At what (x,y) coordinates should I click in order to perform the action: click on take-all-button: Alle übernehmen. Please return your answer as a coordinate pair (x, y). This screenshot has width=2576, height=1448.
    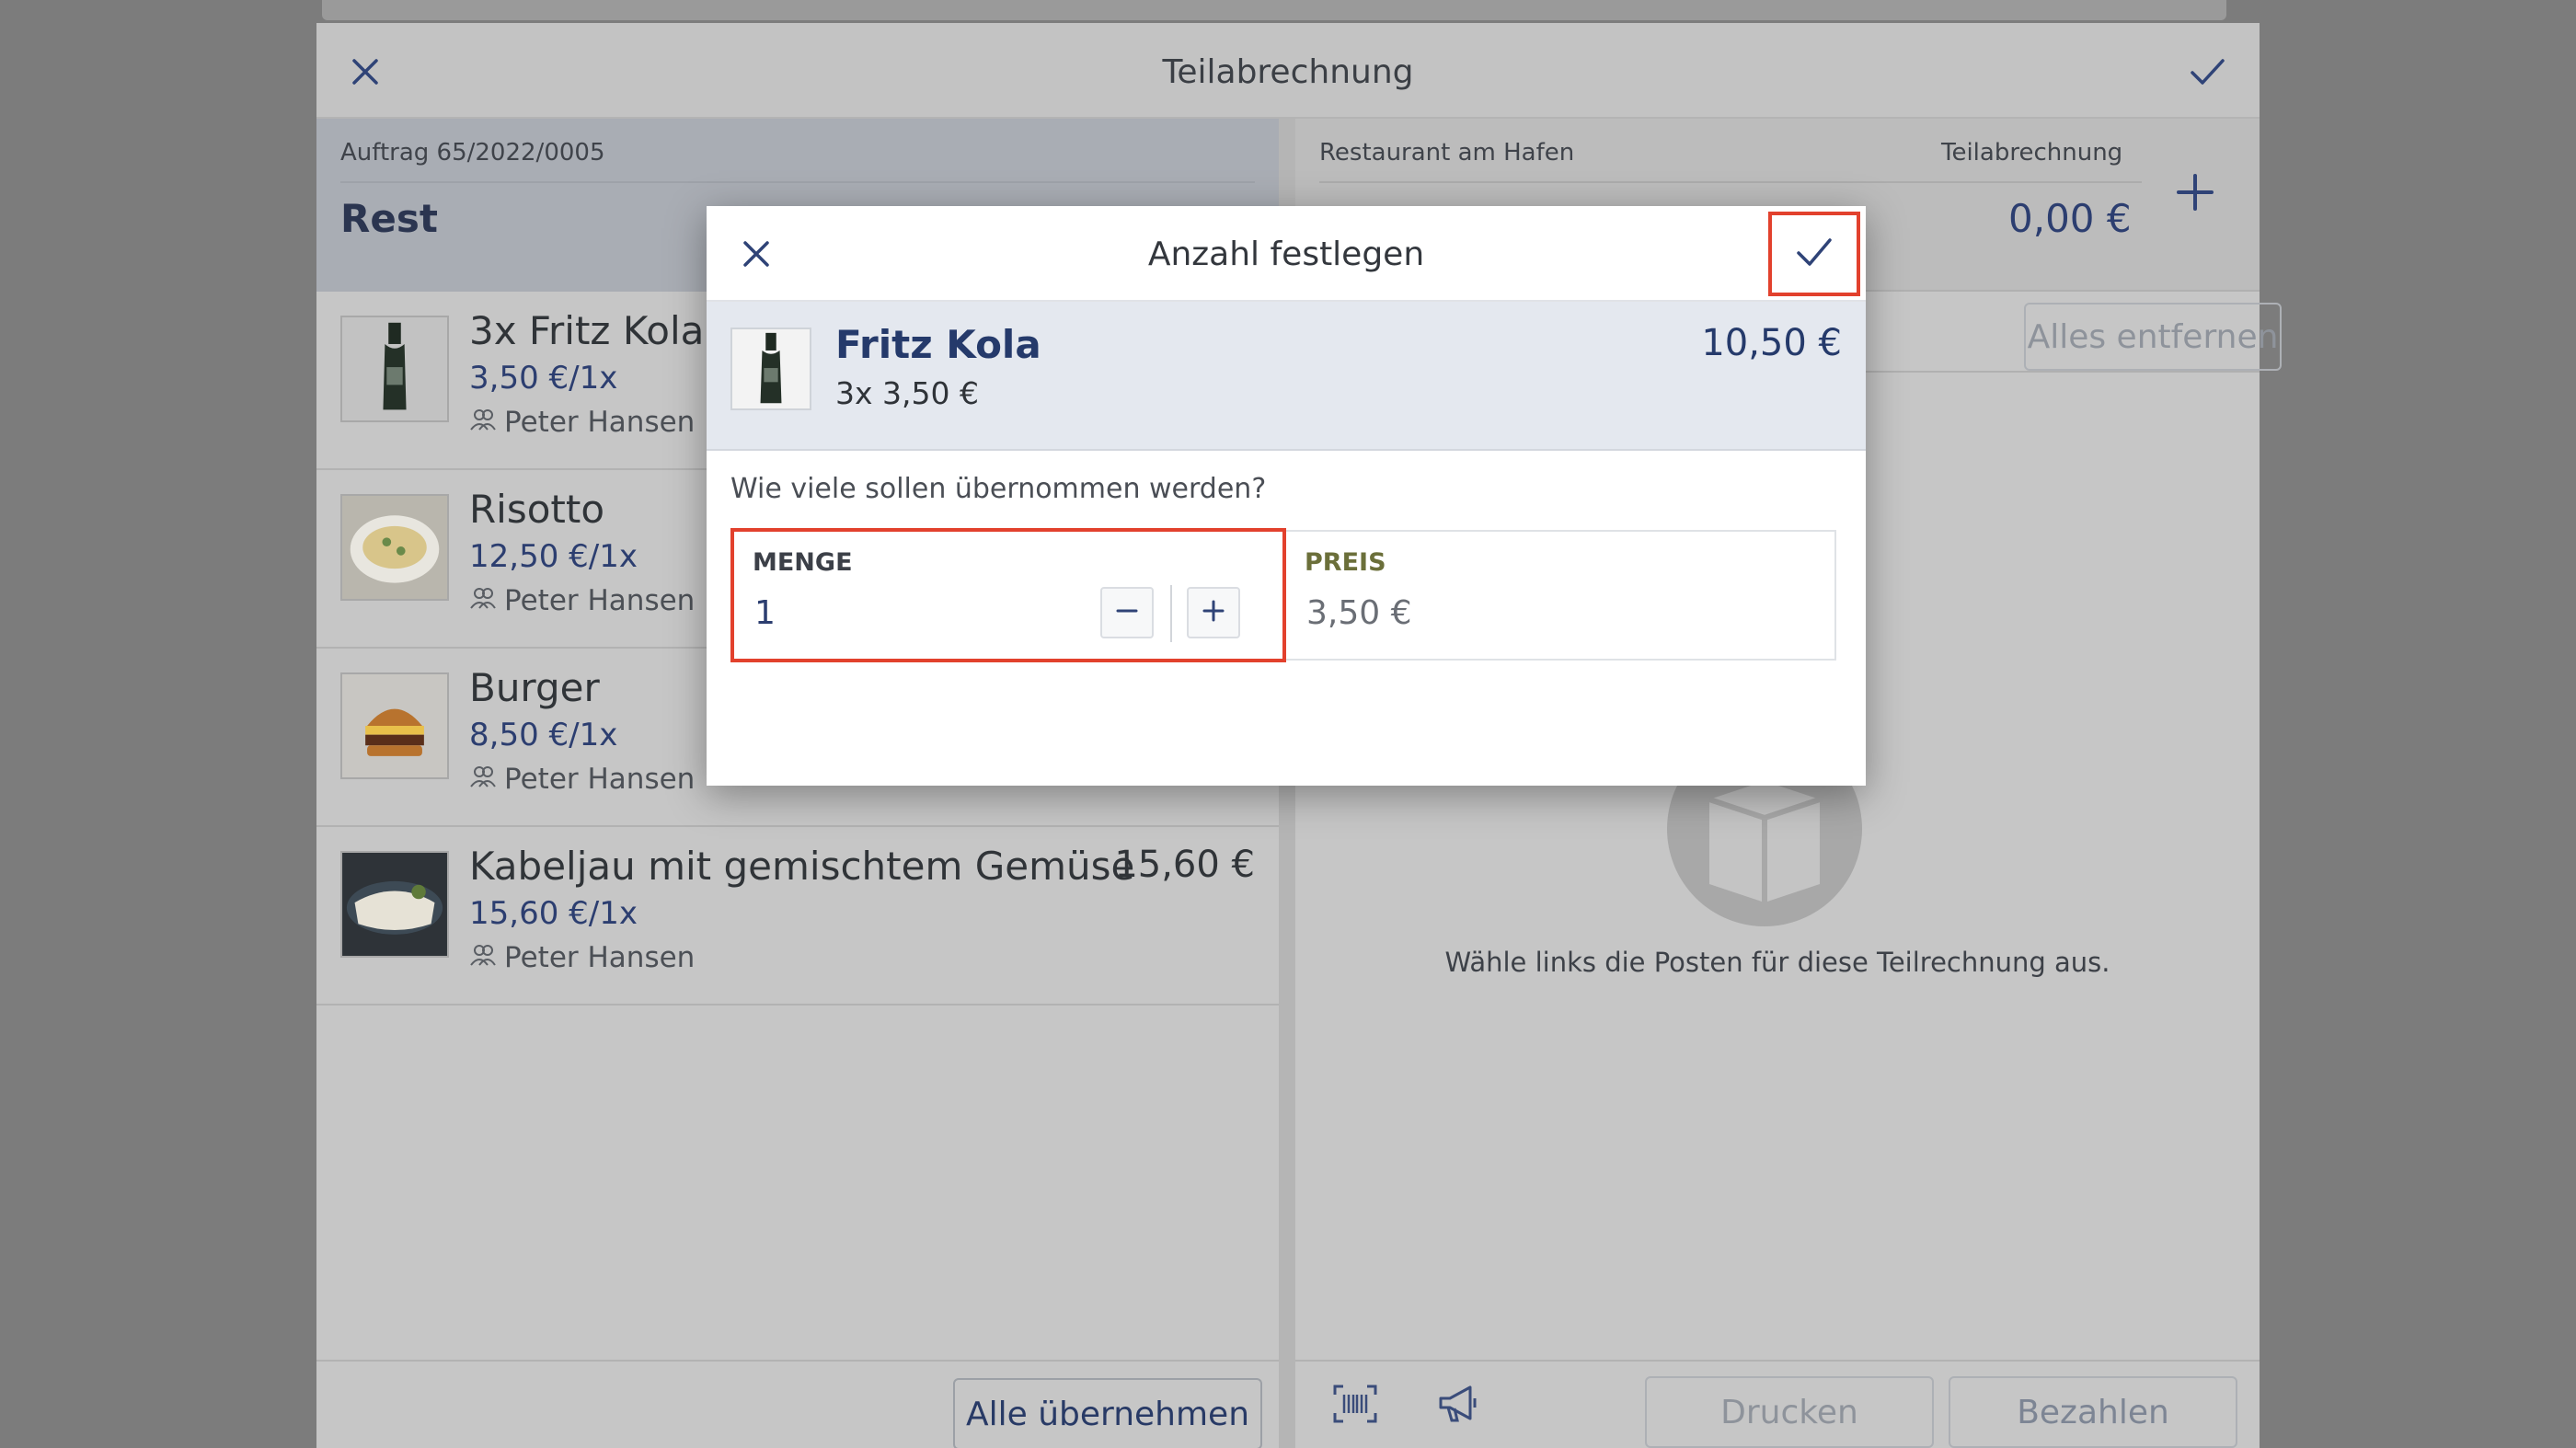
    Looking at the image, I should click on (1107, 1413).